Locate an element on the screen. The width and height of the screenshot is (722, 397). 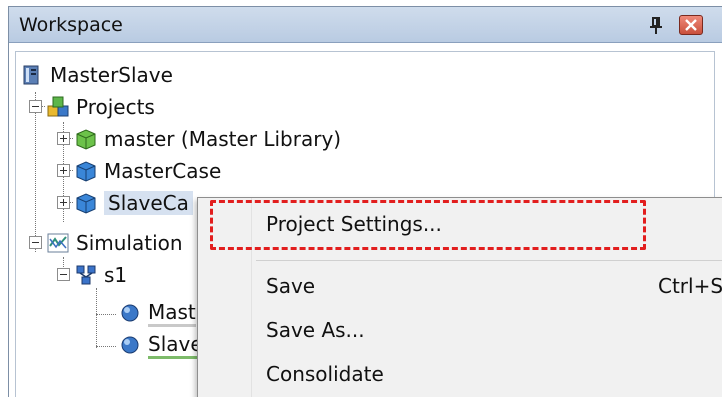
close-button is located at coordinates (691, 25).